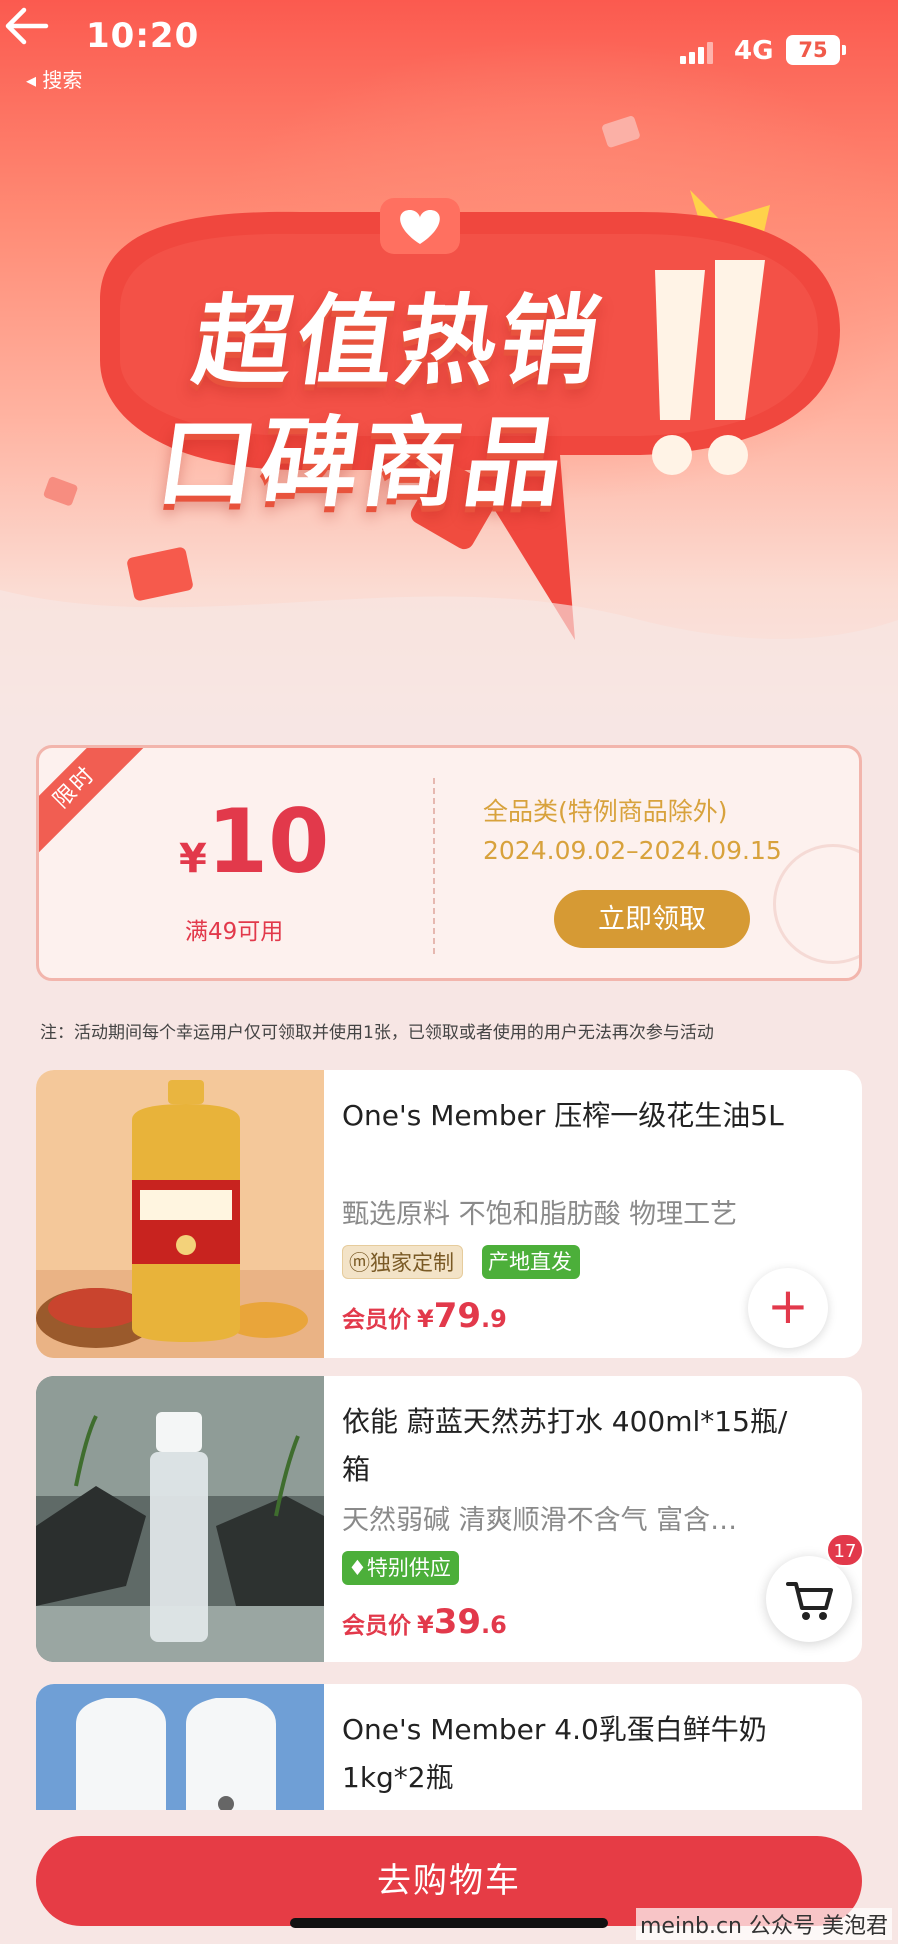  Describe the element at coordinates (632, 850) in the screenshot. I see `coupon-date-range: 2024.09.02–2024.09.15` at that location.